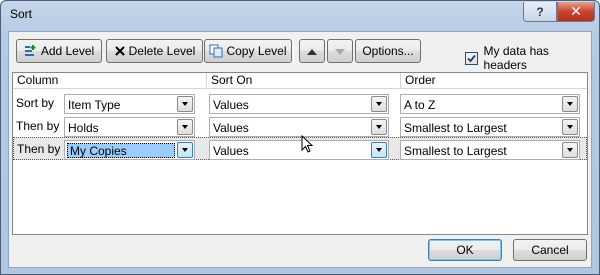 Image resolution: width=600 pixels, height=275 pixels. I want to click on order-header: Order, so click(494, 81).